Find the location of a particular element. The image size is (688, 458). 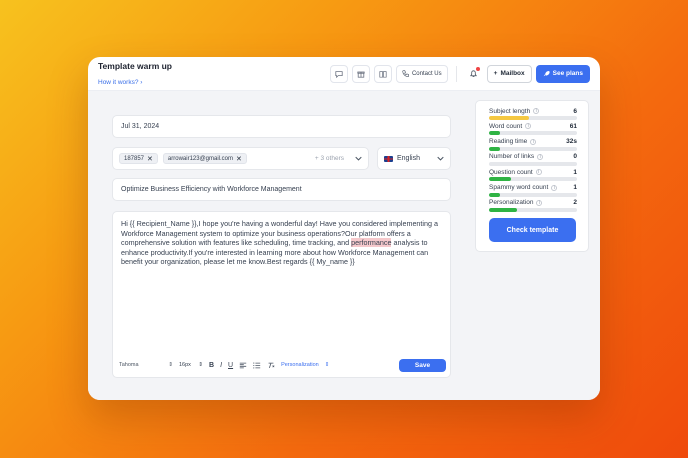

recipient-chip-label: 187857 is located at coordinates (134, 158).